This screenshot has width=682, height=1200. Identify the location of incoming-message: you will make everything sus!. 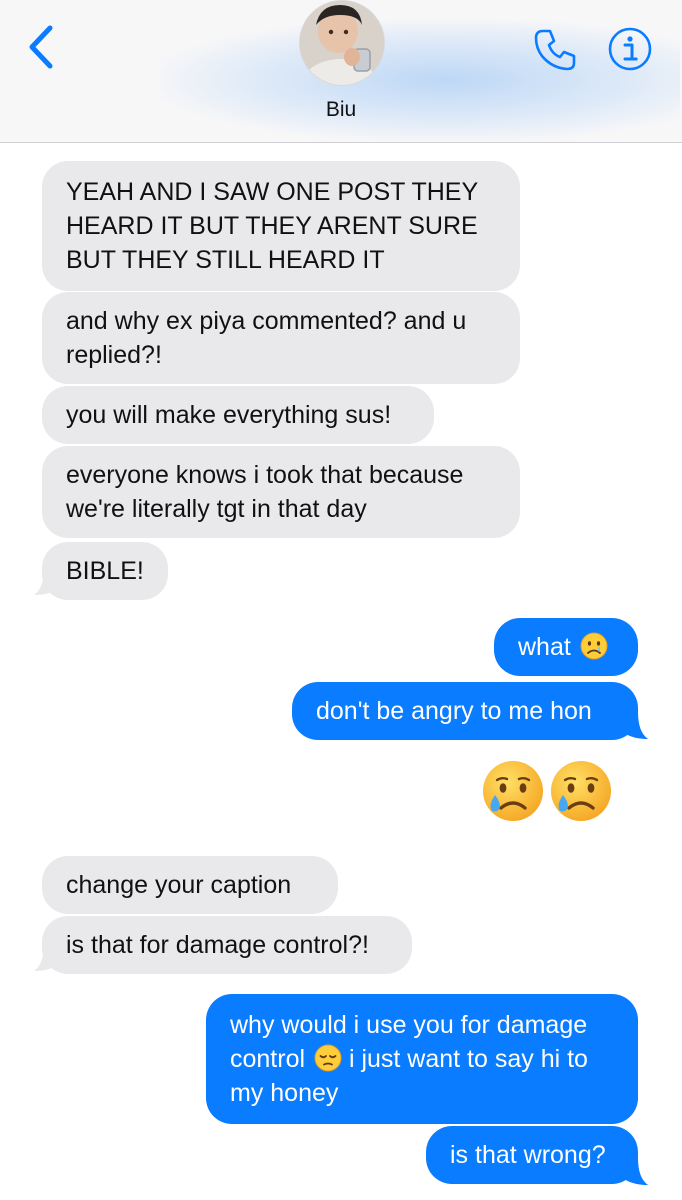
(238, 415).